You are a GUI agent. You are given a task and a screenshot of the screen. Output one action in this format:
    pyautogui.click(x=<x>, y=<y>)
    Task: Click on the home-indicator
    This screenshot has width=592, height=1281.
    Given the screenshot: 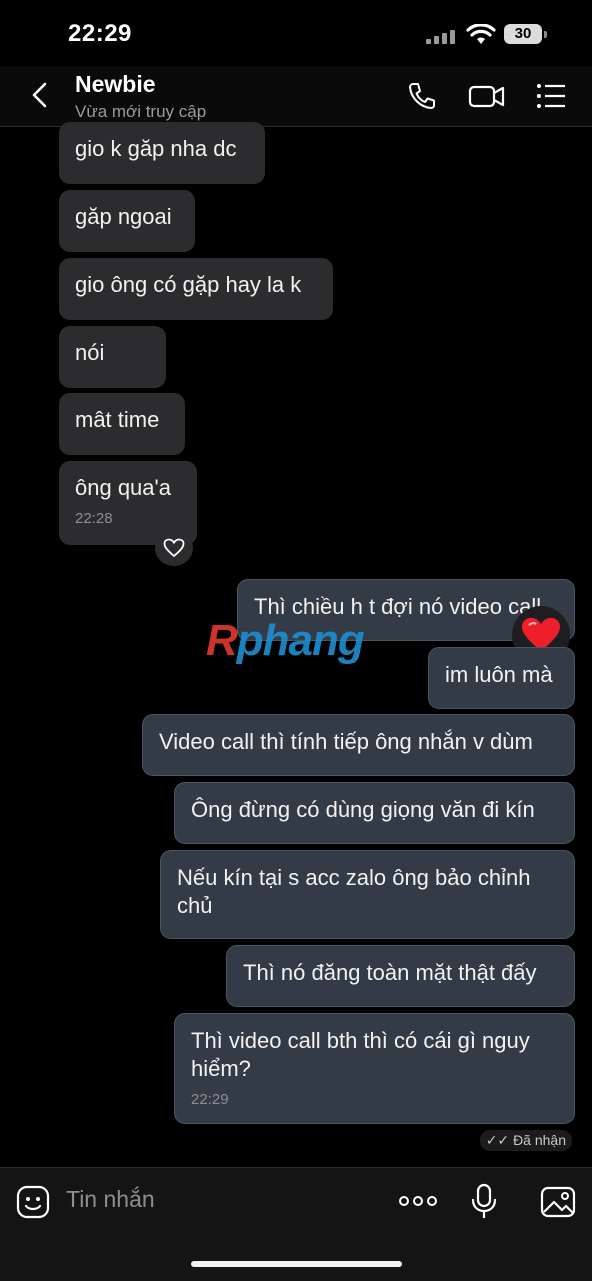 What is the action you would take?
    pyautogui.click(x=296, y=1264)
    